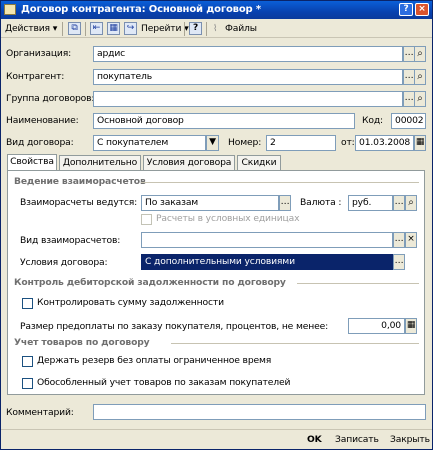  Describe the element at coordinates (40, 142) in the screenshot. I see `contract-kind-label: Вид договора:` at that location.